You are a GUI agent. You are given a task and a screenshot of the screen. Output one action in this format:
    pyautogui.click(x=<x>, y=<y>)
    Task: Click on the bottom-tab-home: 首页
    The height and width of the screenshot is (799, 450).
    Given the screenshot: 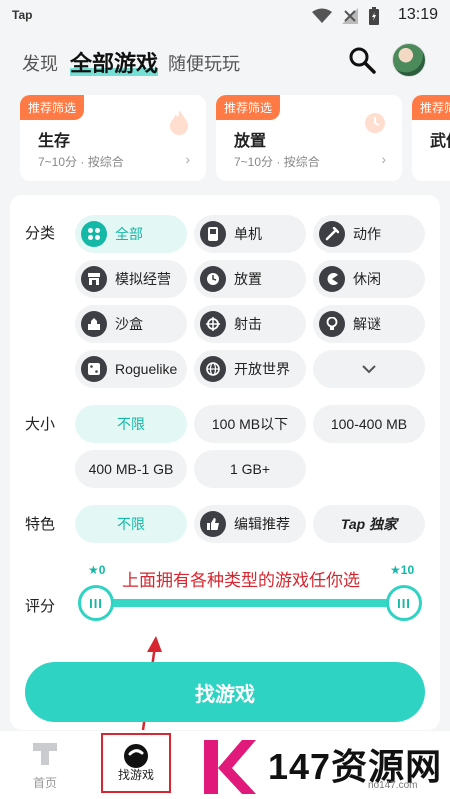 What is the action you would take?
    pyautogui.click(x=45, y=765)
    